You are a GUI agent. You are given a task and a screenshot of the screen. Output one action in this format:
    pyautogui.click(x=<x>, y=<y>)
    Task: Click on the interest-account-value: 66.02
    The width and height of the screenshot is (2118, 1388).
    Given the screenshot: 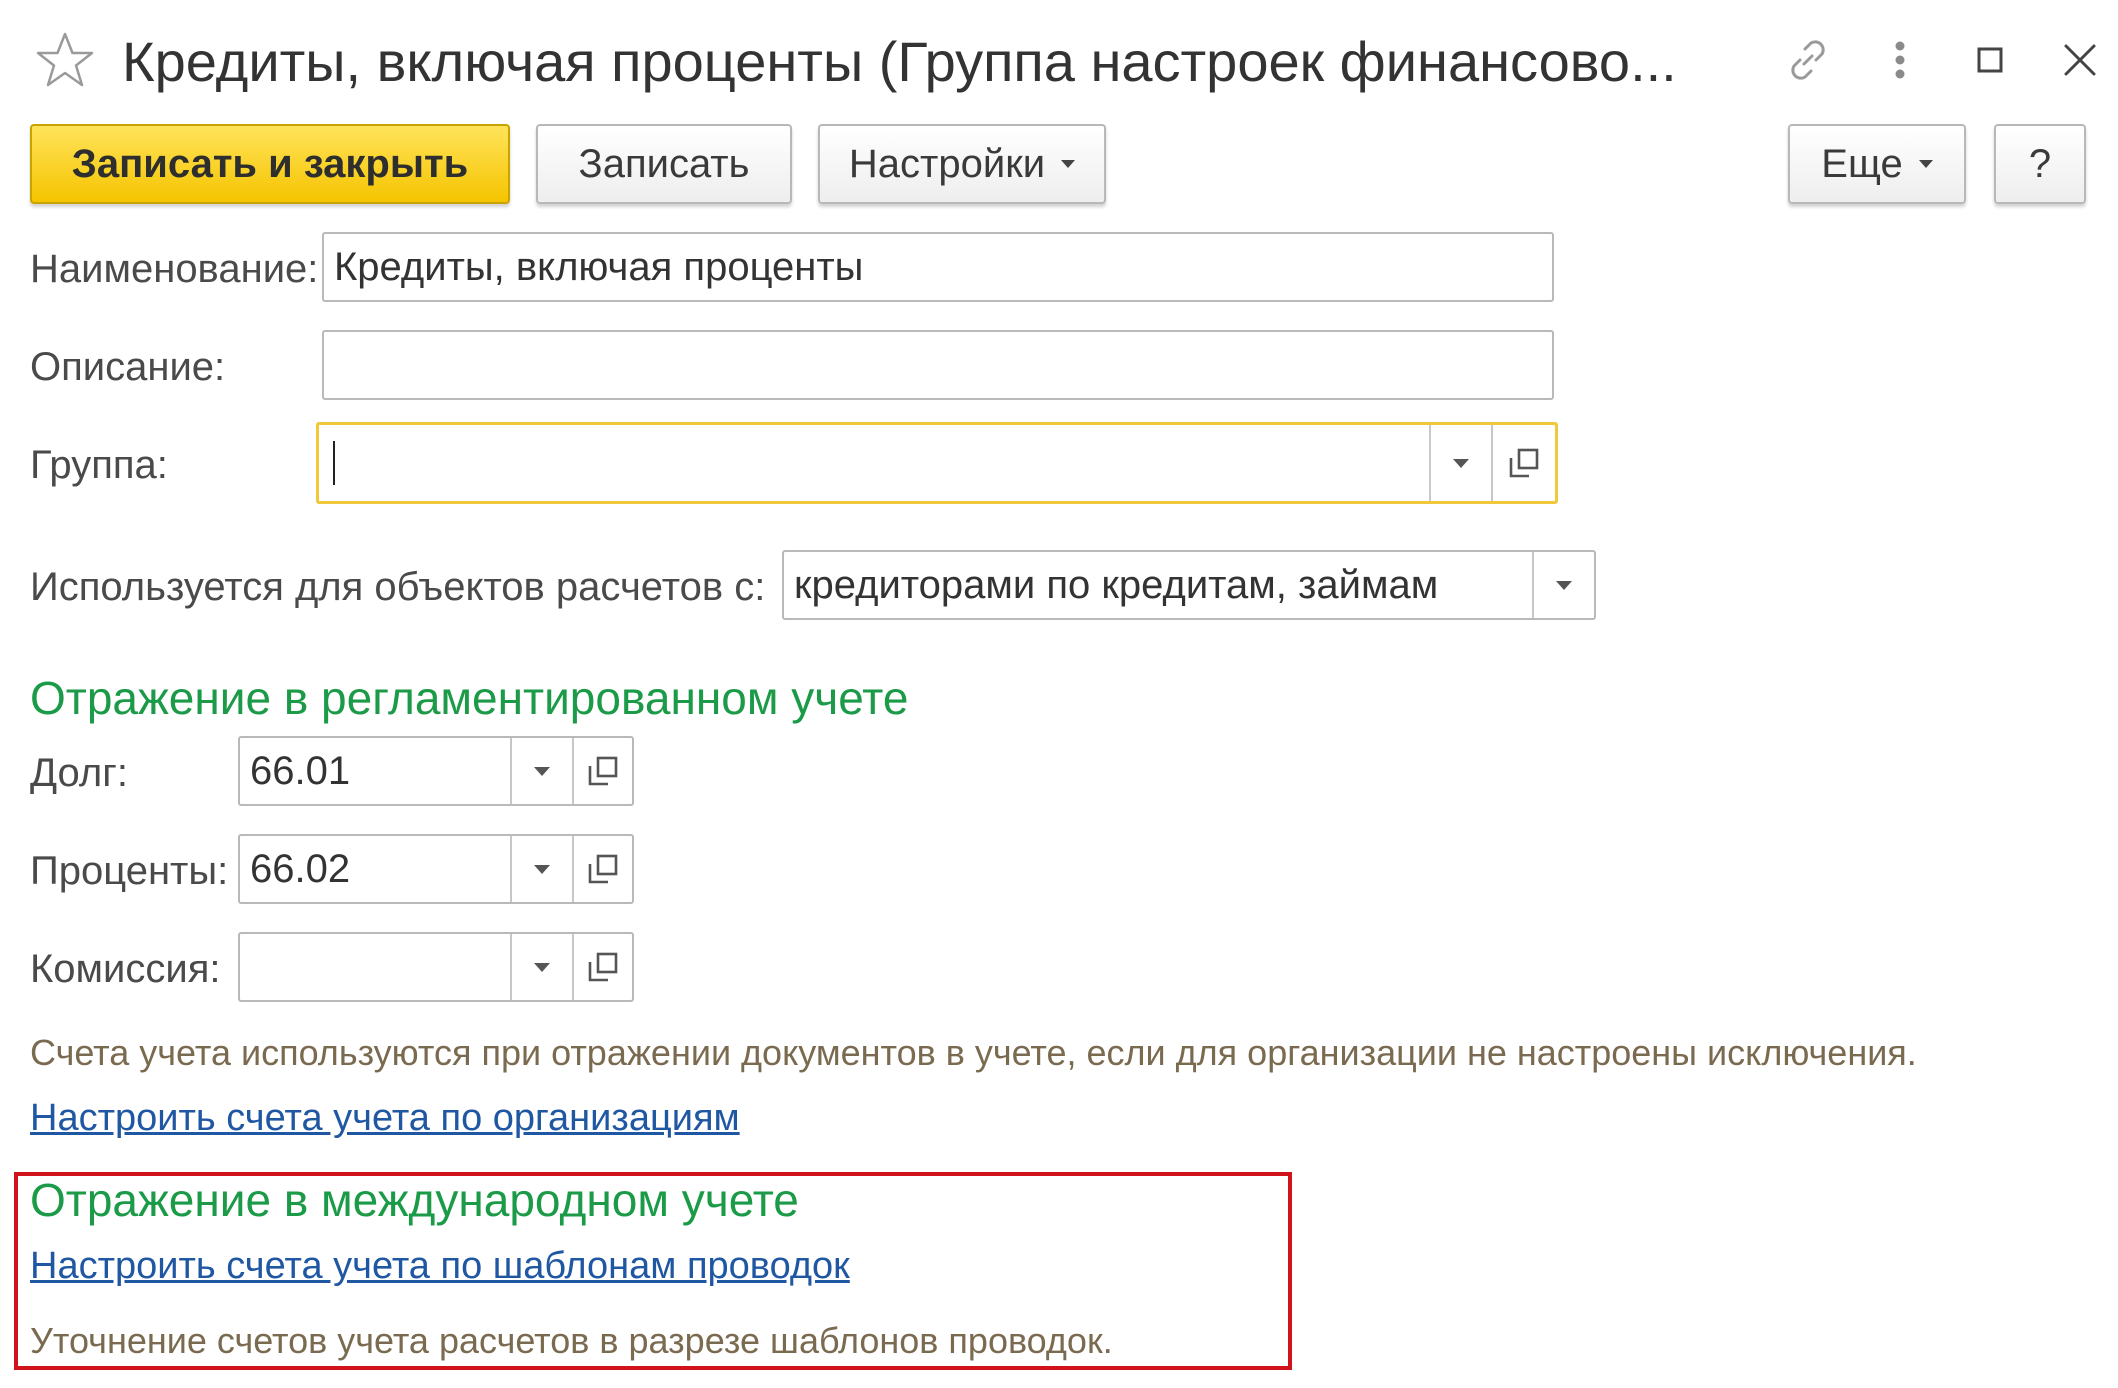 What is the action you would take?
    pyautogui.click(x=375, y=869)
    